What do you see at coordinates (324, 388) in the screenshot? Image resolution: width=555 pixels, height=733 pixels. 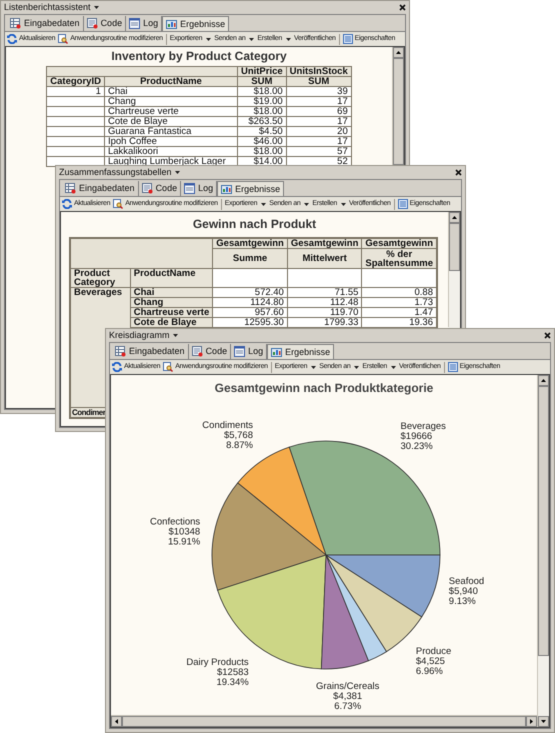 I see `chart-title: Gesamtgewinn nach Produktkategorie` at bounding box center [324, 388].